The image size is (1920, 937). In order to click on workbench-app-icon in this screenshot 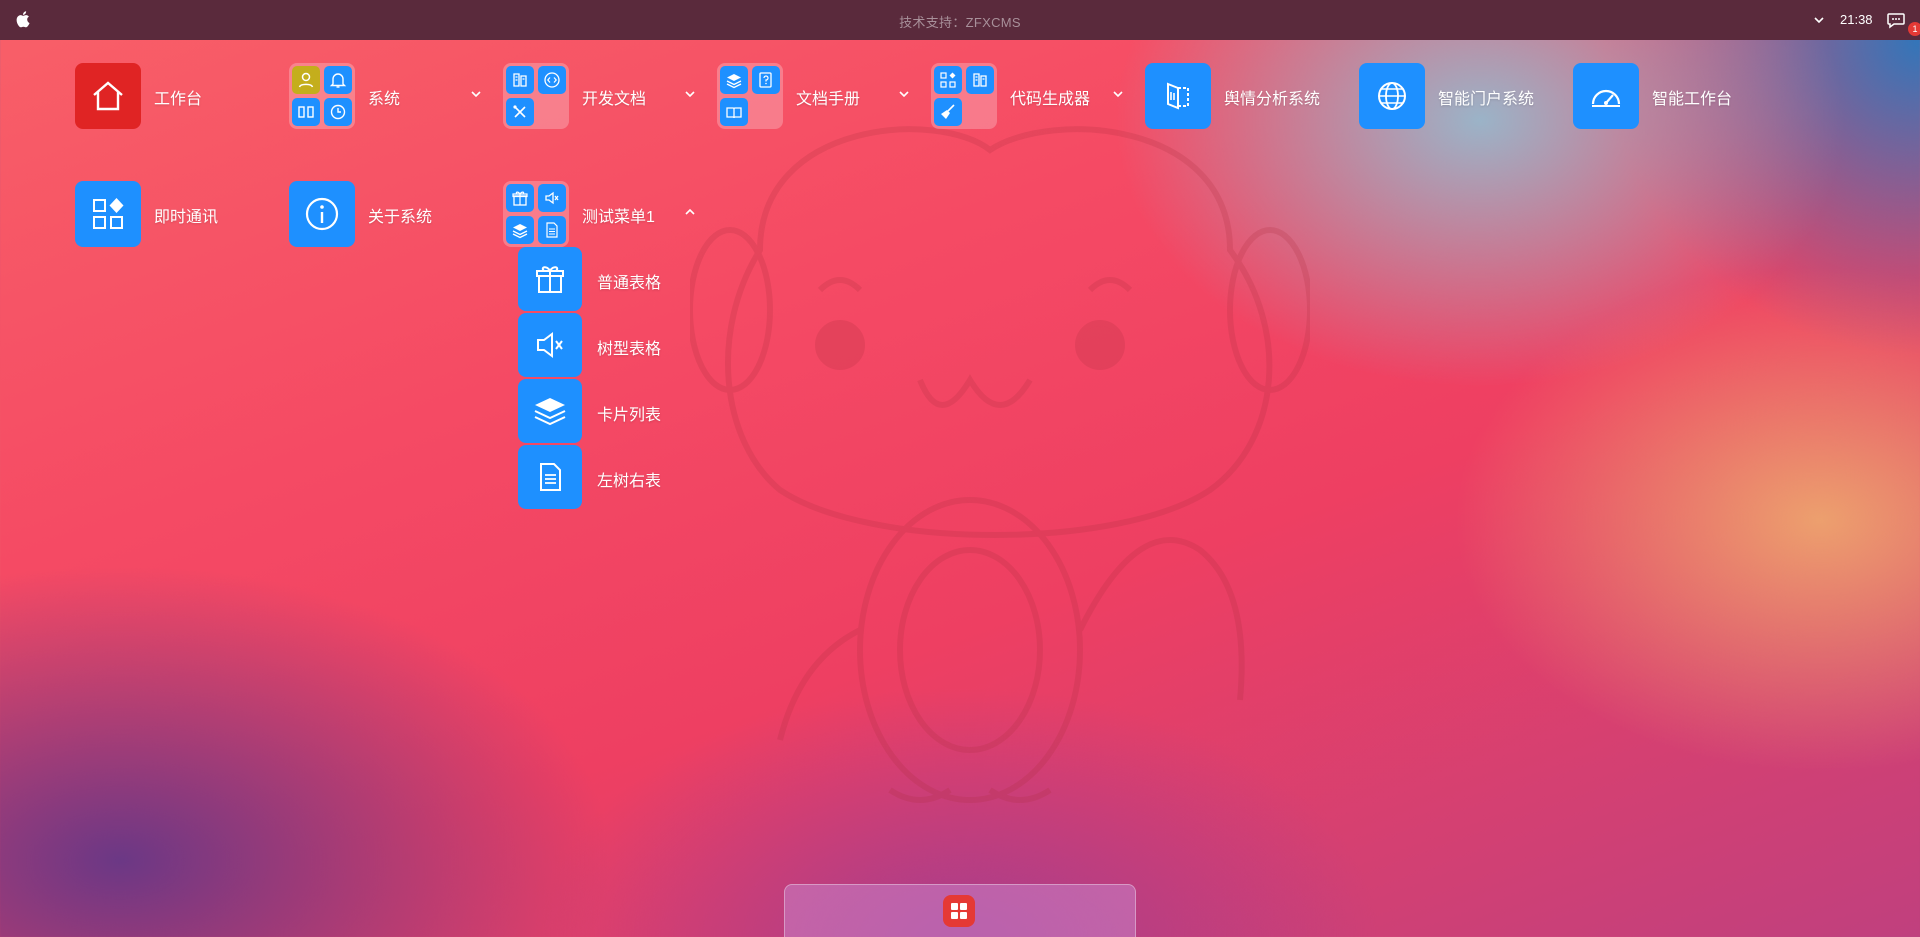, I will do `click(108, 96)`.